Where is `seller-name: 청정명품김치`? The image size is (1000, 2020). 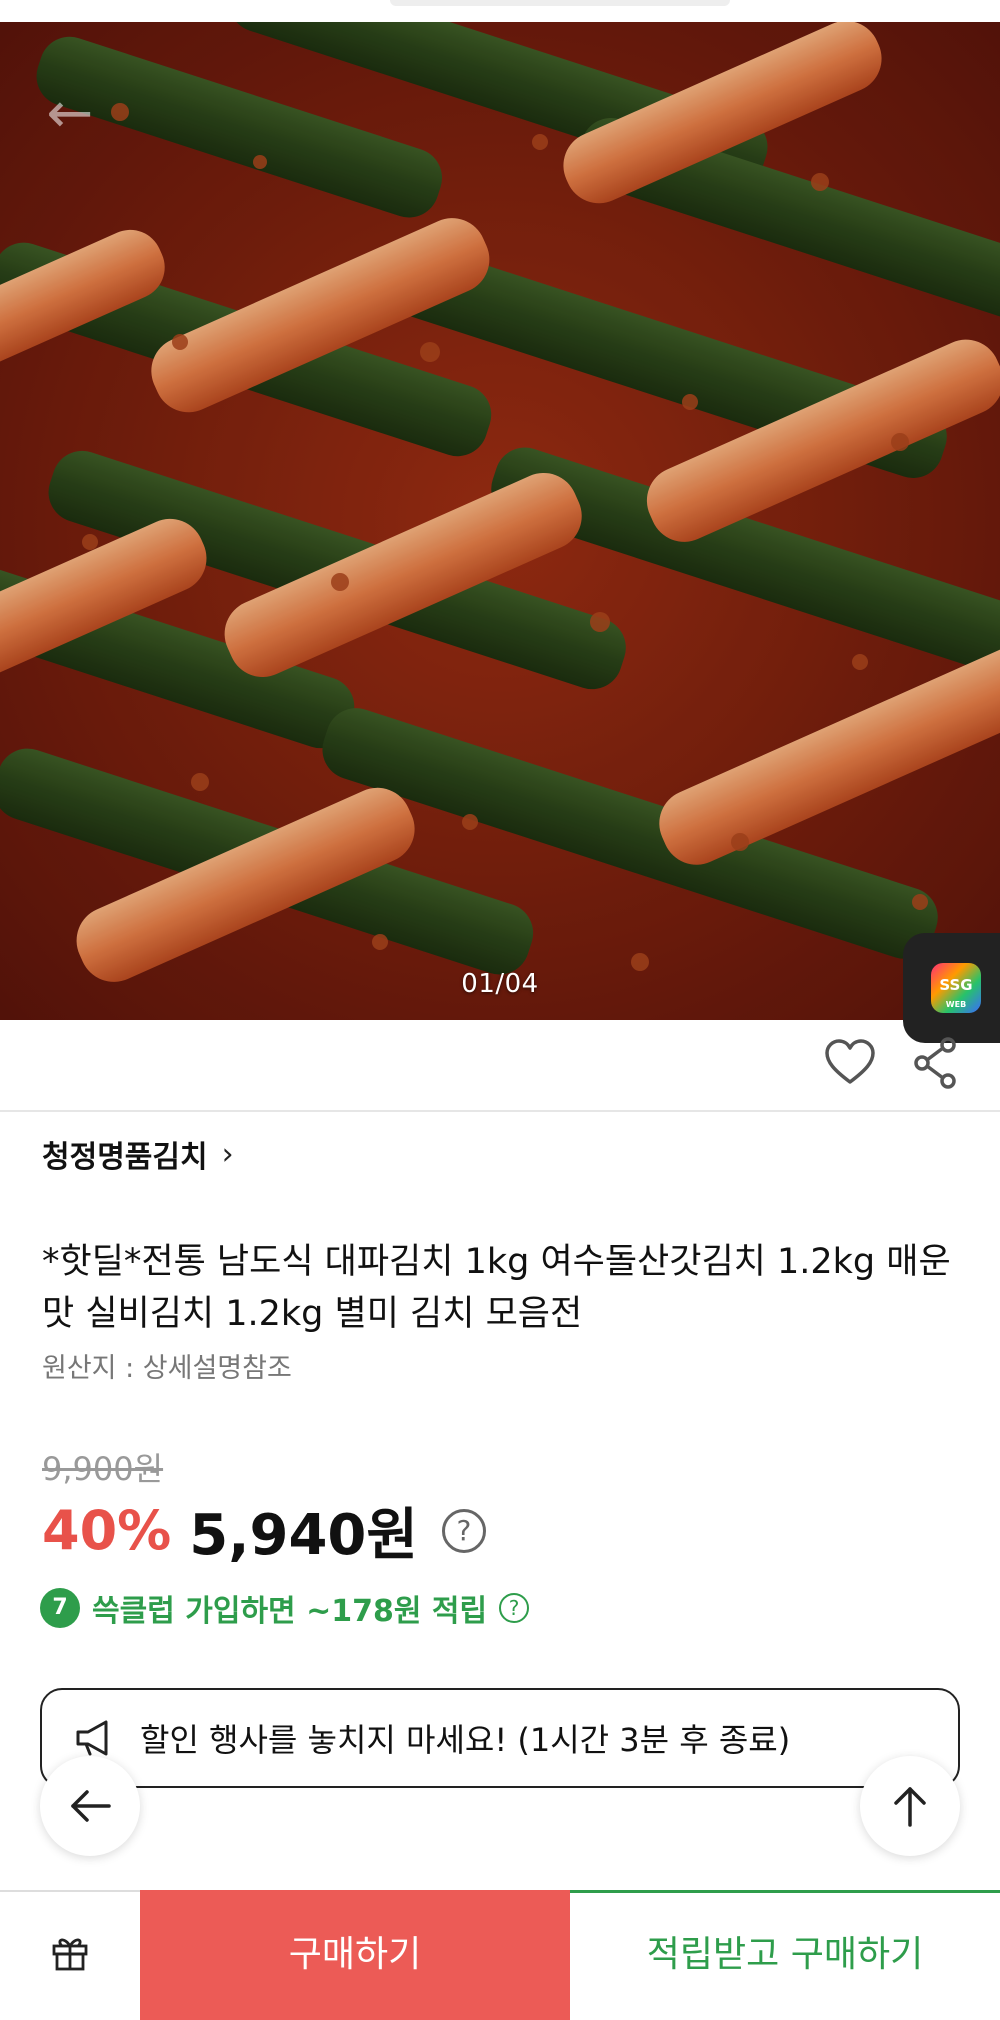
seller-name: 청정명품김치 is located at coordinates (125, 1157).